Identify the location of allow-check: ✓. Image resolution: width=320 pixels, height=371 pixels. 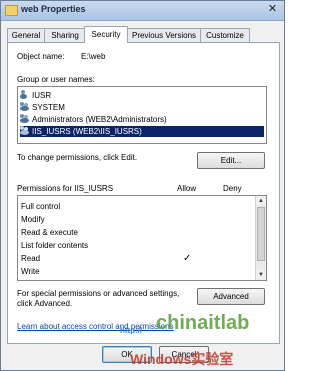
(187, 258).